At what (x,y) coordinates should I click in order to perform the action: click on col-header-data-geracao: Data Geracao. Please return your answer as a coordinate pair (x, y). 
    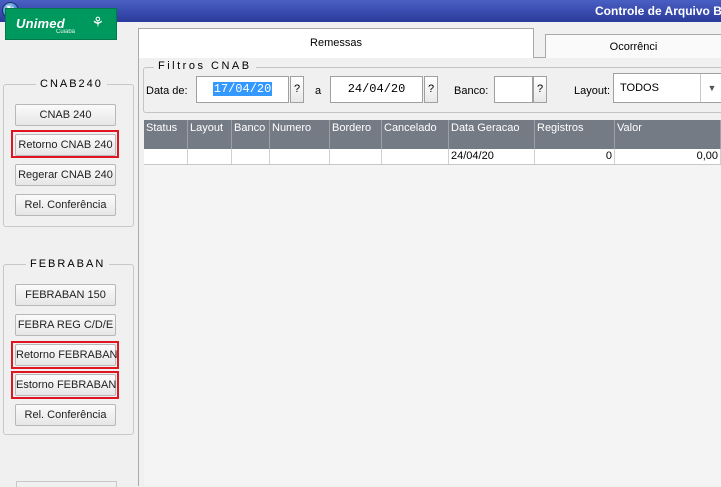
    Looking at the image, I should click on (492, 134).